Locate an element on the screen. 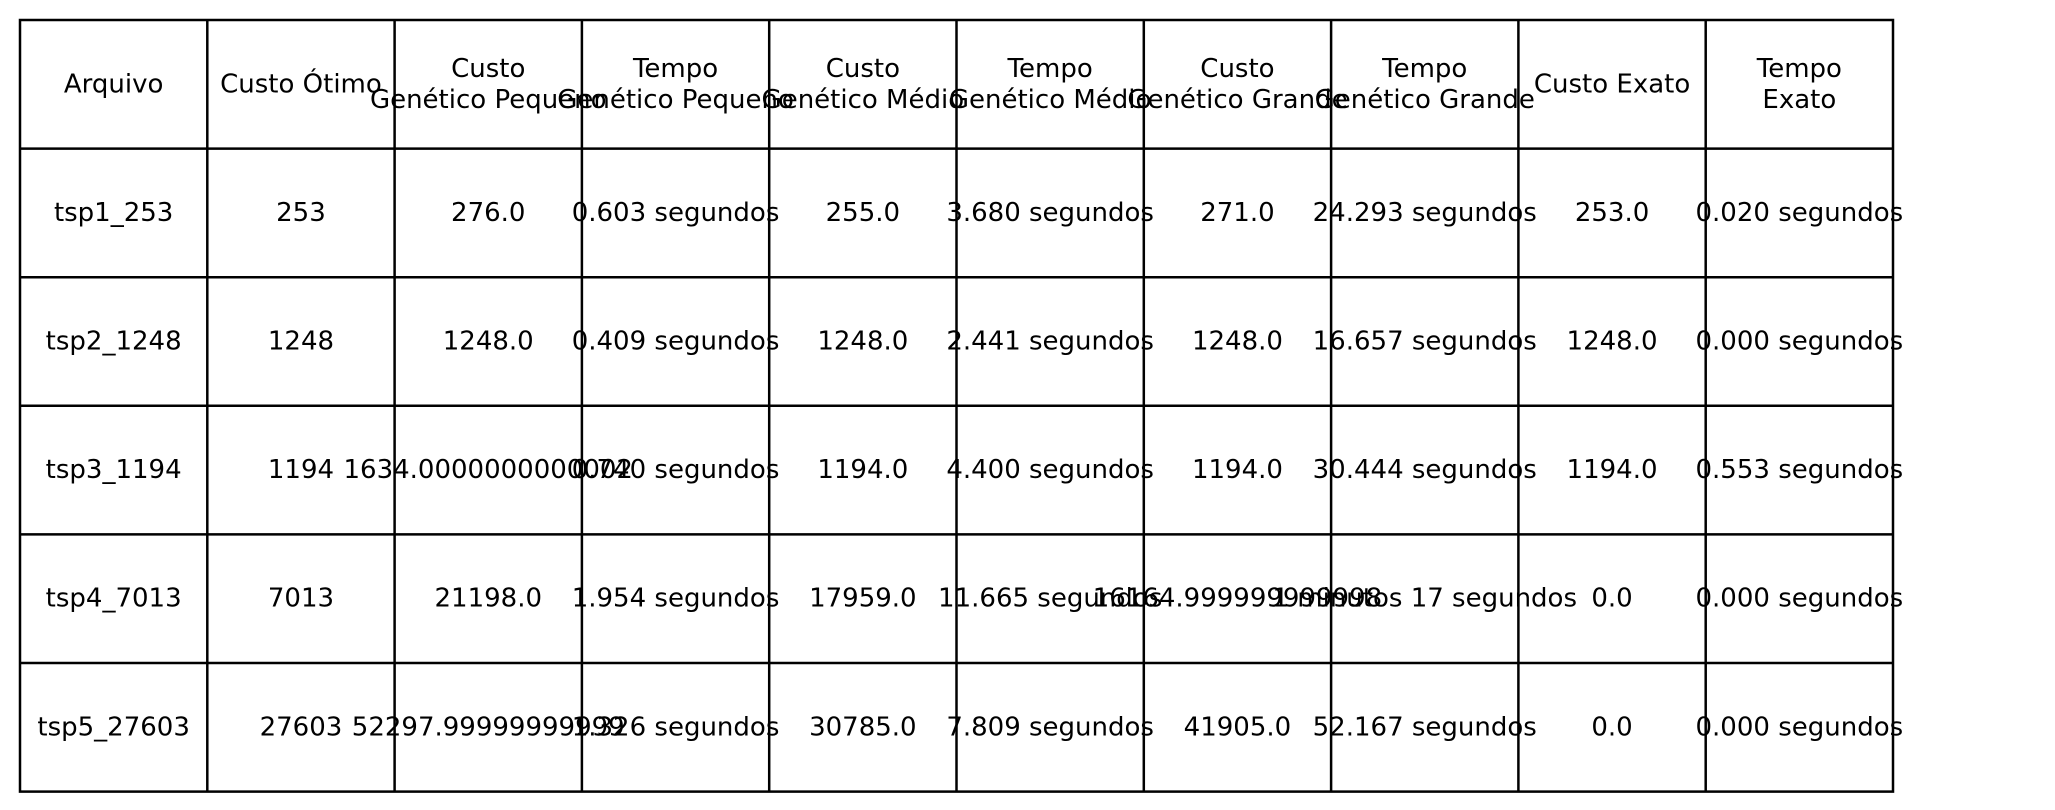  table-cell: 255.0 is located at coordinates (863, 213).